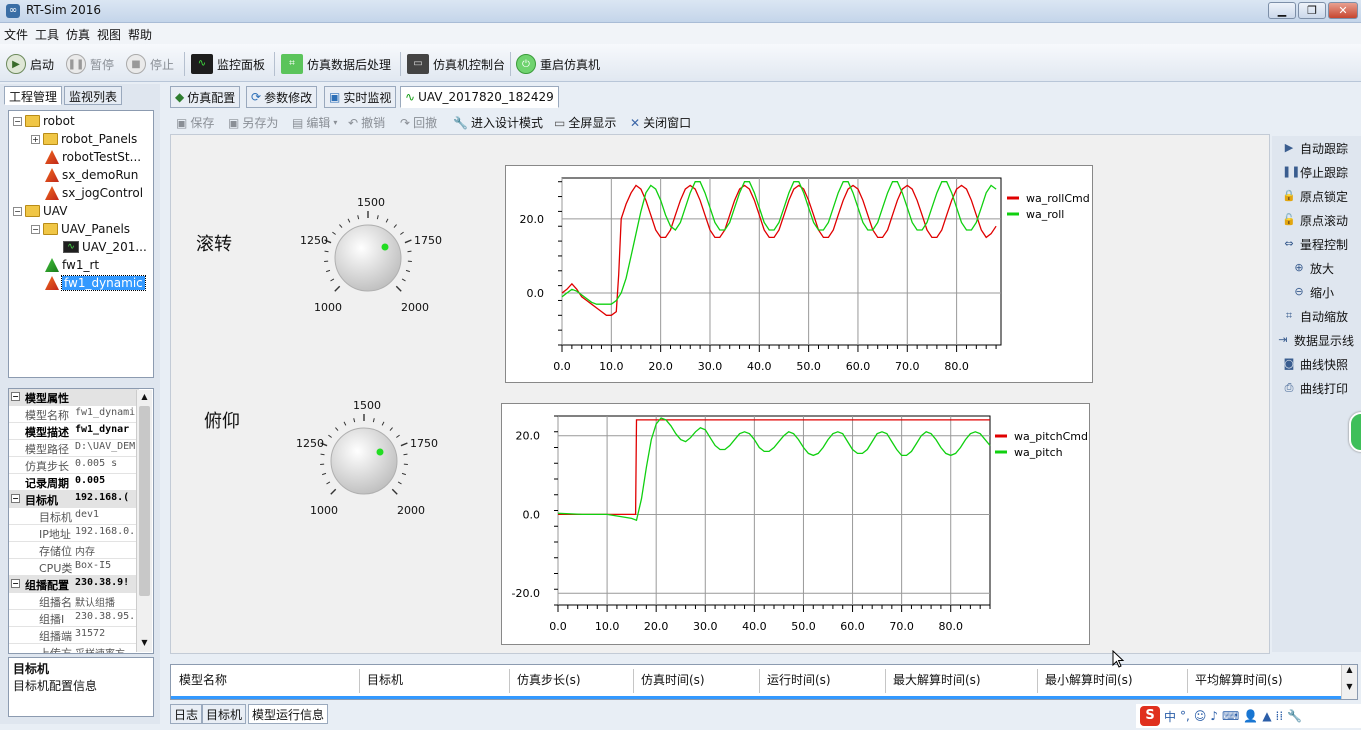 The height and width of the screenshot is (730, 1361). Describe the element at coordinates (140, 34) in the screenshot. I see `menu-help: 帮助` at that location.